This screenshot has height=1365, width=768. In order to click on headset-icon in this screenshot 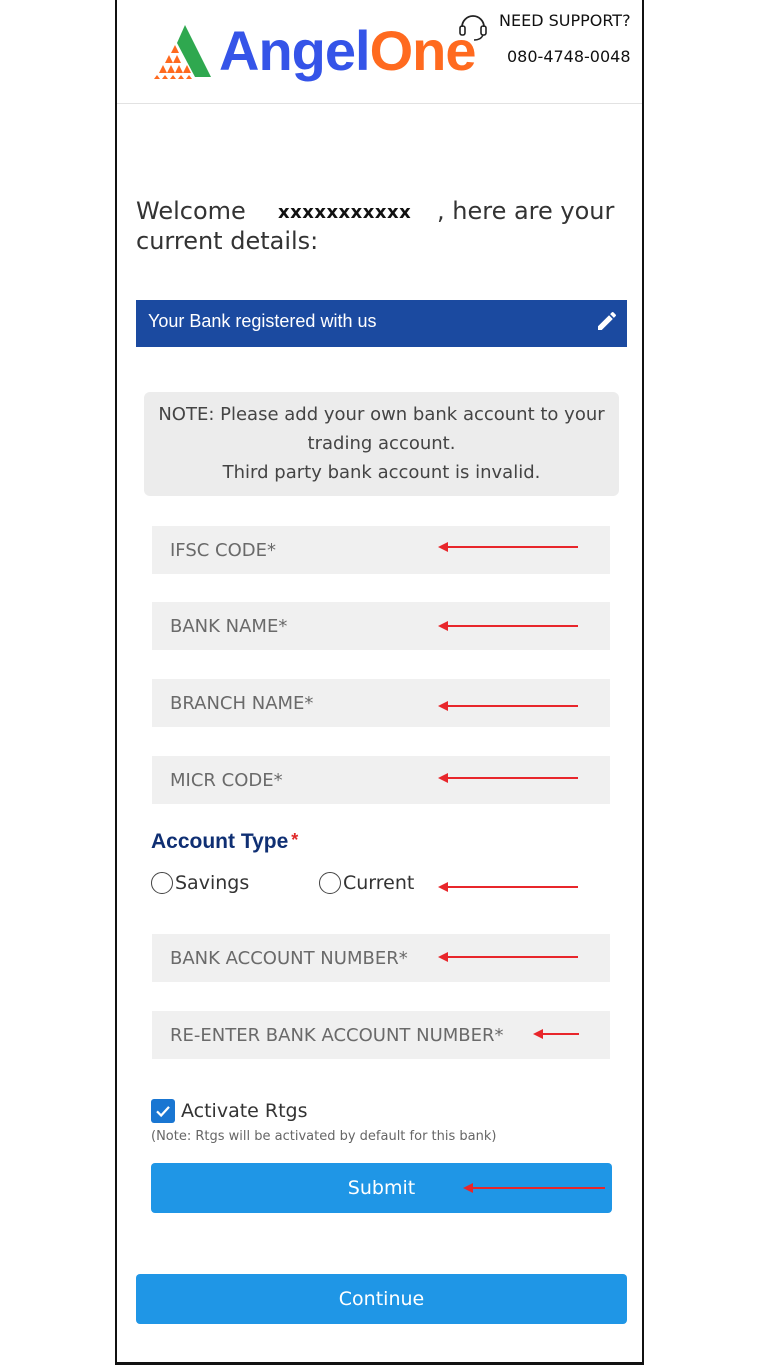, I will do `click(473, 25)`.